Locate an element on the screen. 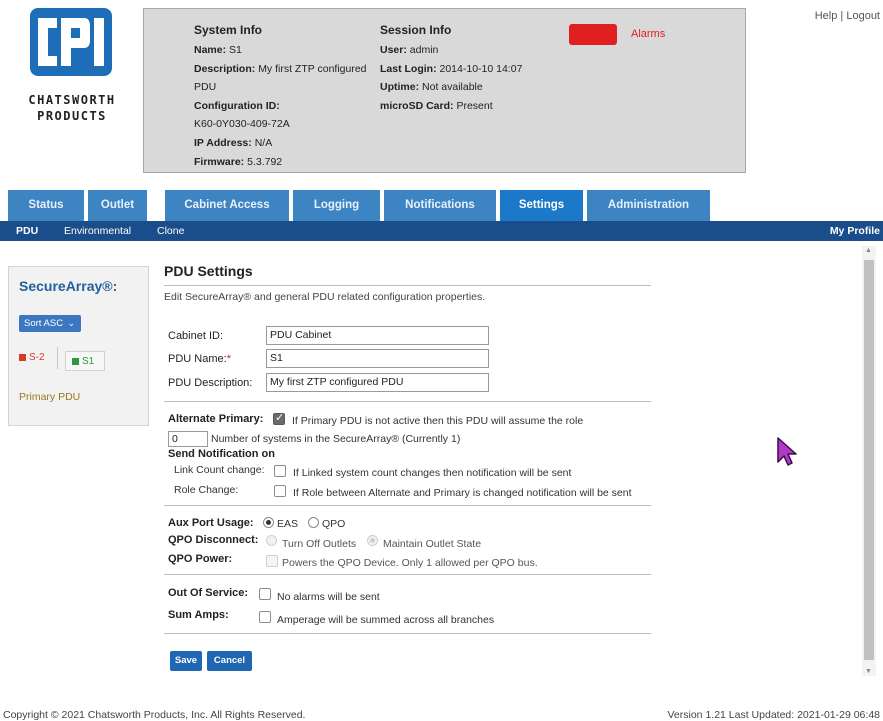 The height and width of the screenshot is (721, 883). help-link: Help is located at coordinates (826, 16).